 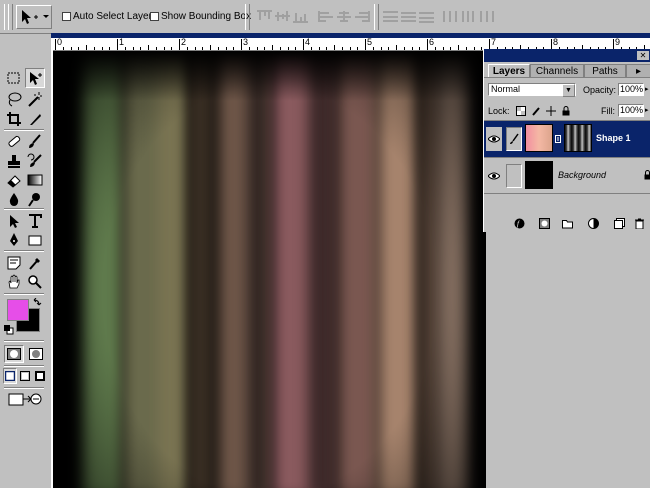 I want to click on lasso-tool, so click(x=14, y=99).